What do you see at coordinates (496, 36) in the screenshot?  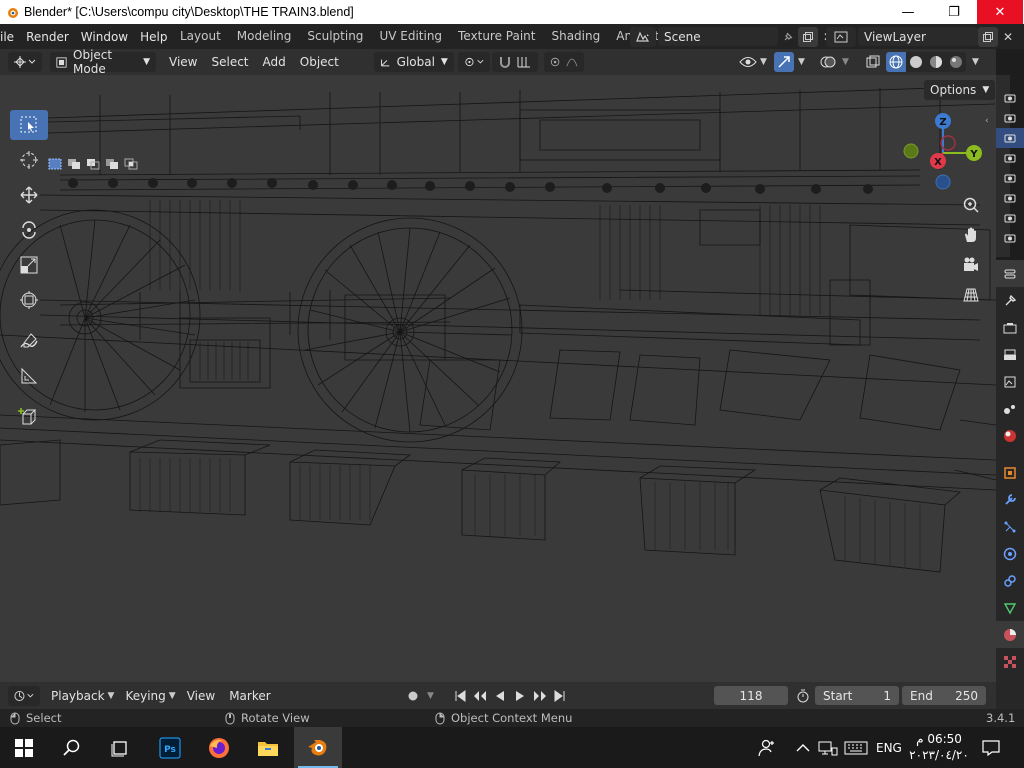 I see `tab-texture-paint: Texture Paint` at bounding box center [496, 36].